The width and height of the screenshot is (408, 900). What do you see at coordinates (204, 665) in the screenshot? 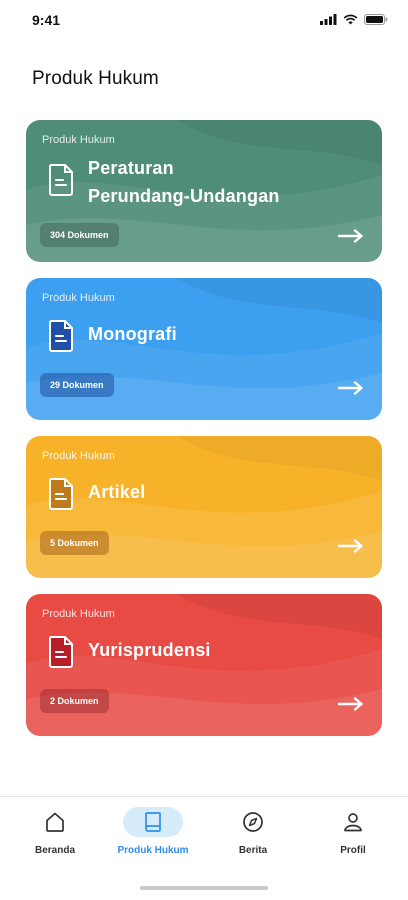
I see `card-yurisprudensi: Produk Hukum Yurisprudensi 2 Dokumen` at bounding box center [204, 665].